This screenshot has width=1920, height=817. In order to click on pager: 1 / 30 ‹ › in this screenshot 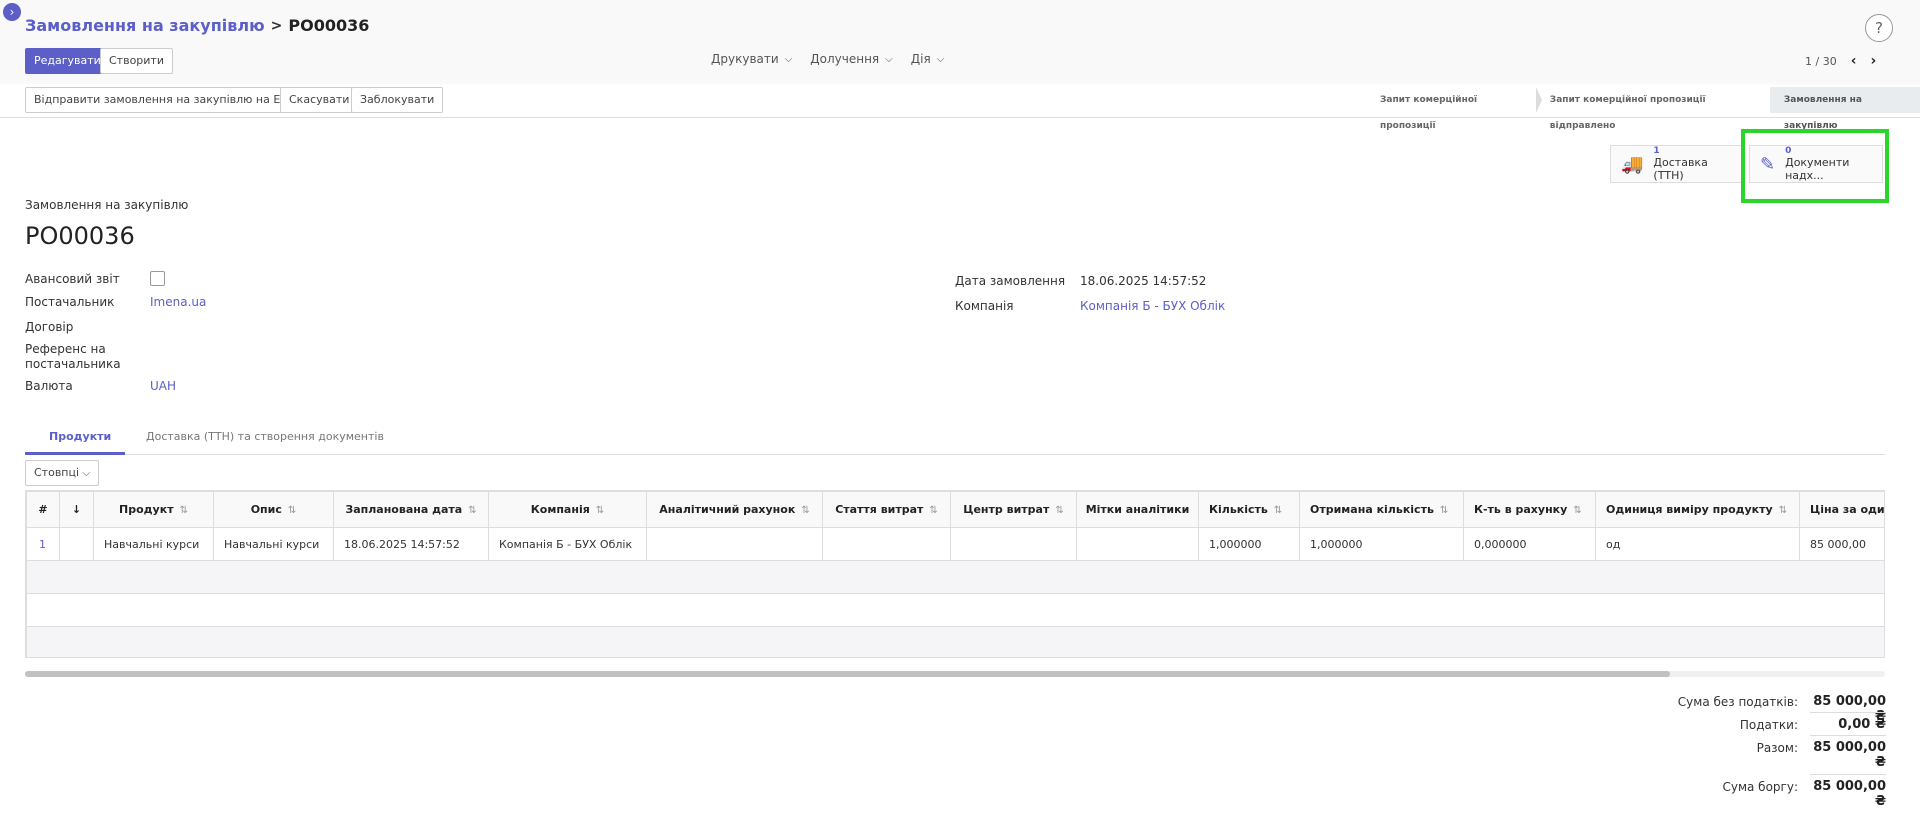, I will do `click(1840, 61)`.